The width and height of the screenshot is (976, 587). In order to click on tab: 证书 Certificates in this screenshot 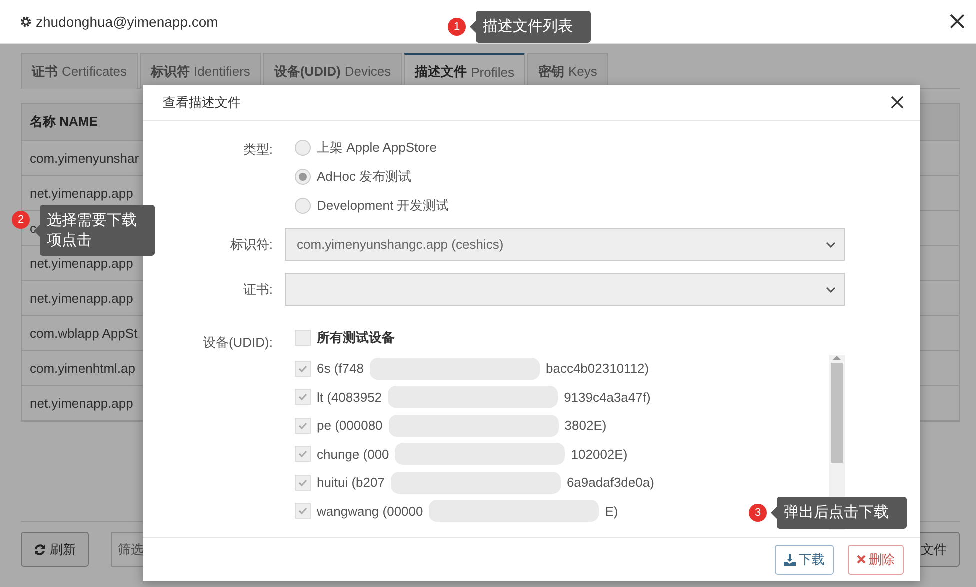, I will do `click(79, 71)`.